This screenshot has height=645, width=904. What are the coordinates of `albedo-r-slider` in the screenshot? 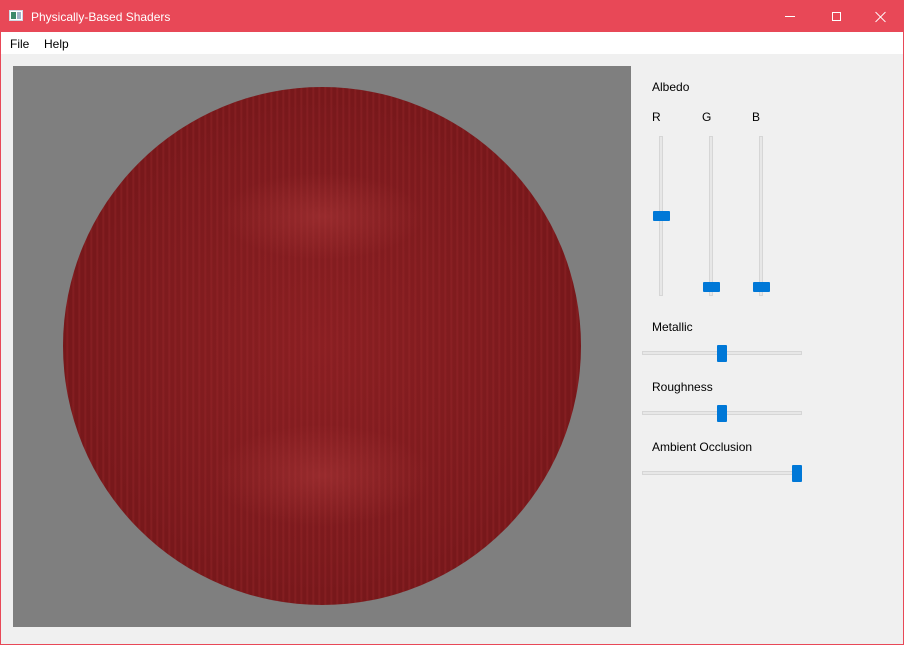 It's located at (661, 216).